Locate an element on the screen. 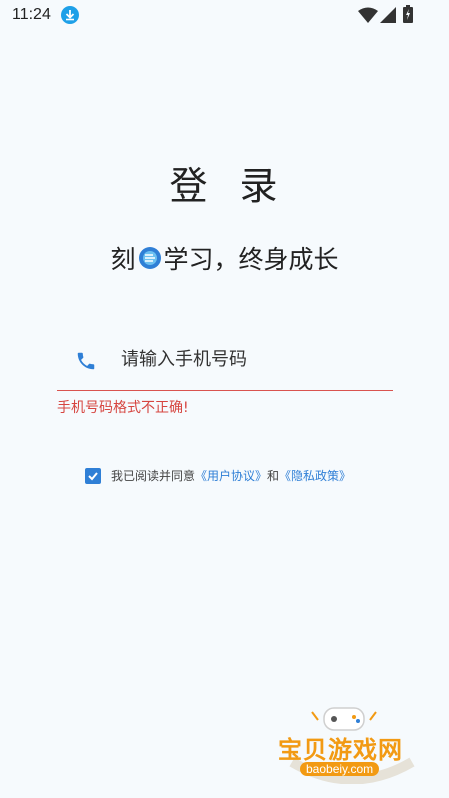 The width and height of the screenshot is (449, 798). slogan: 刻 学习，终身成长 is located at coordinates (224, 258).